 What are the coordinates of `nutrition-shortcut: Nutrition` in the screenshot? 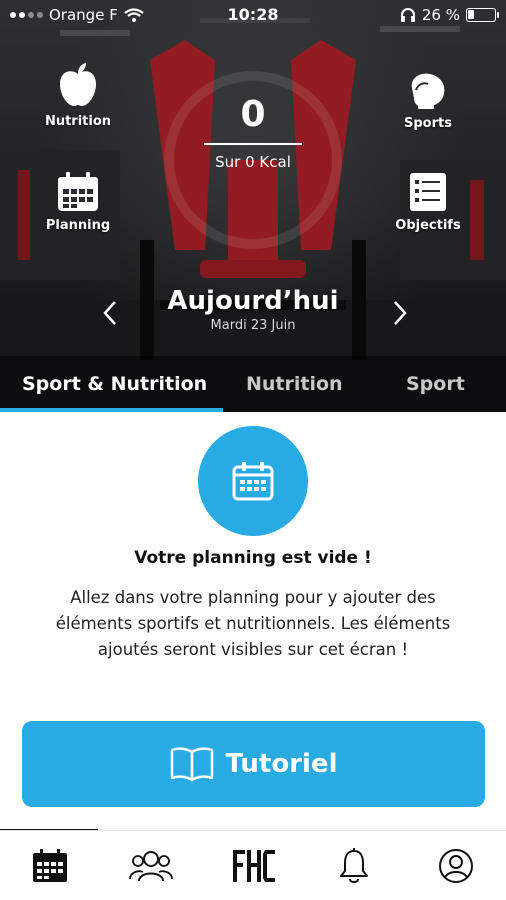 It's located at (78, 95).